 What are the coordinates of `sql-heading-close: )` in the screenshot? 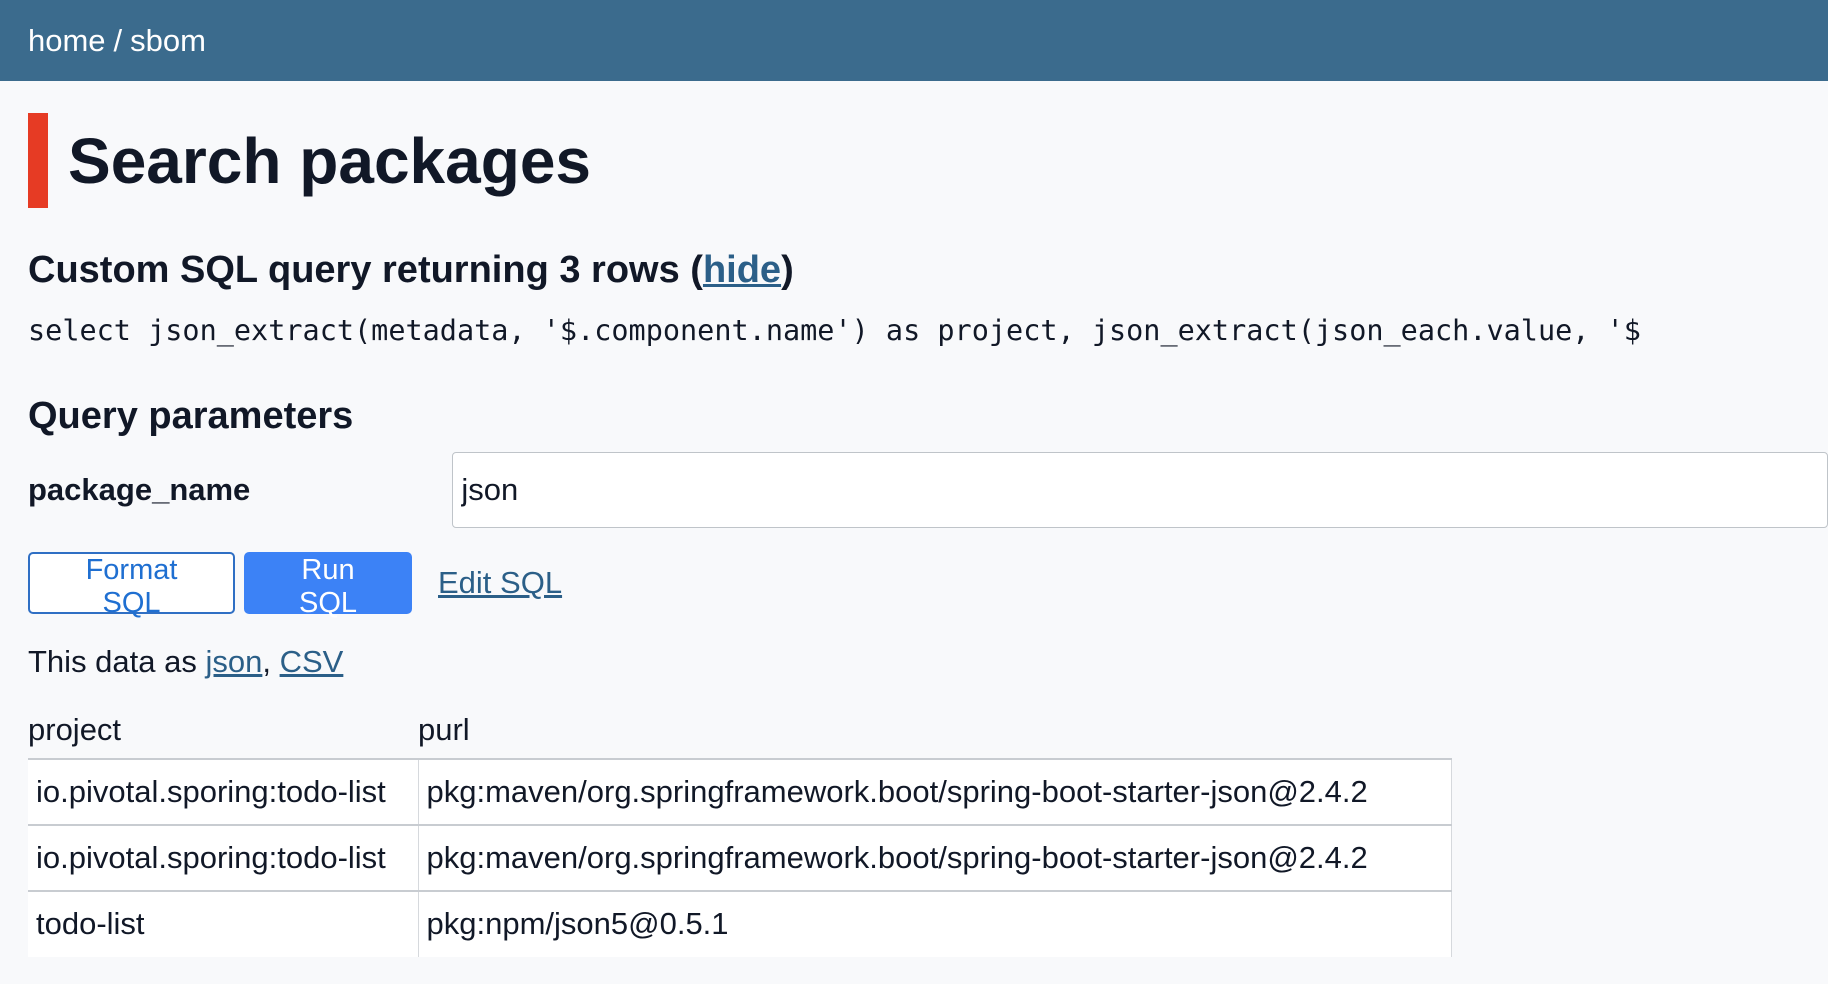 It's located at (787, 270).